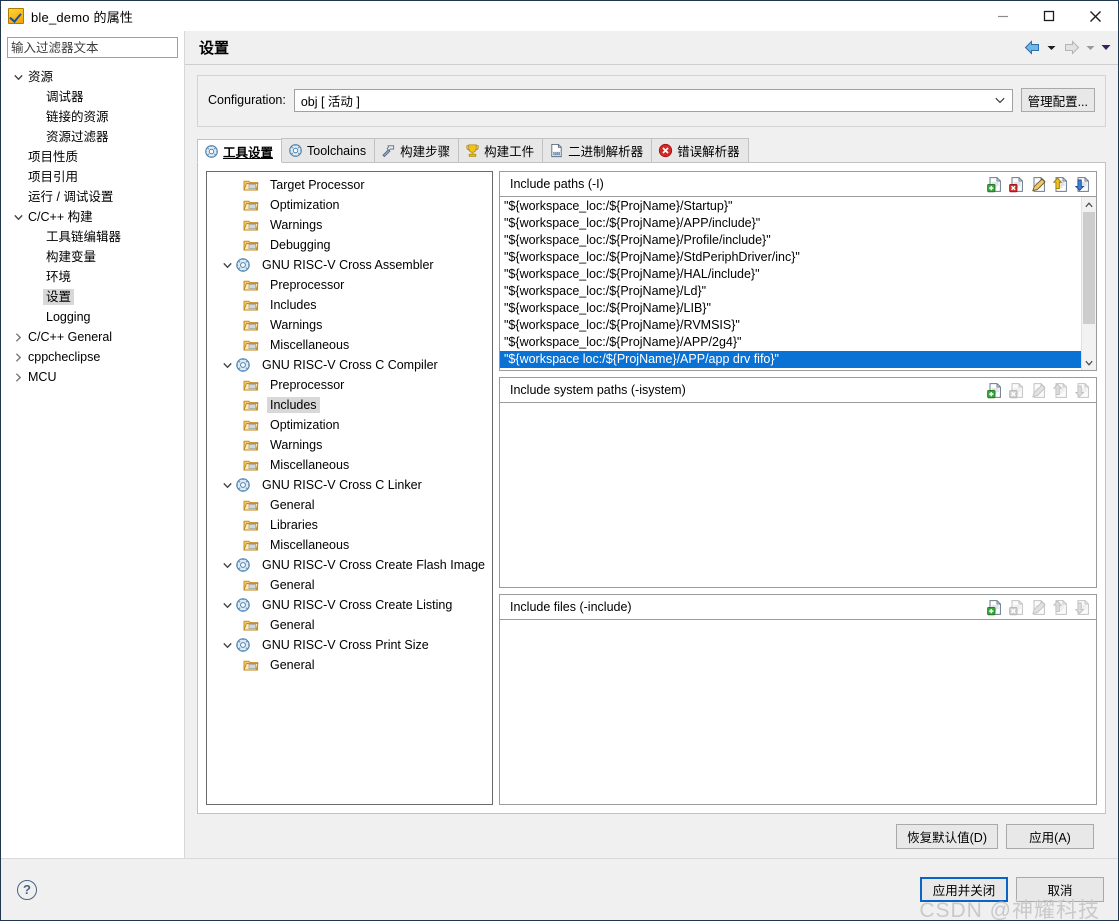 The image size is (1119, 924). Describe the element at coordinates (349, 445) in the screenshot. I see `tool-tree-item-13: Warnings` at that location.